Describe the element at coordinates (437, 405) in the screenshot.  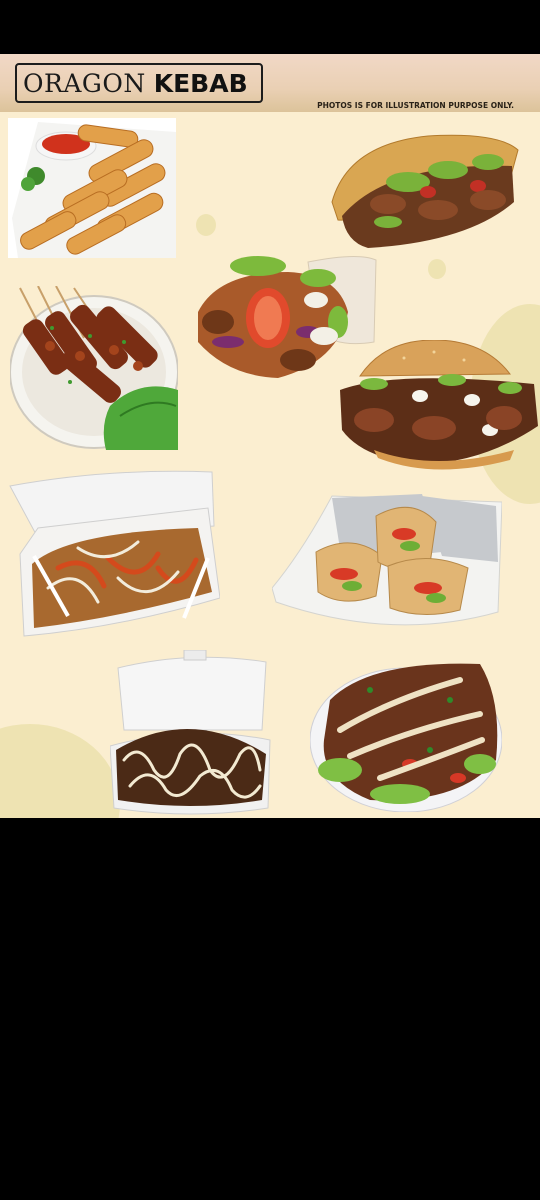
I see `photo-kebab-burger` at that location.